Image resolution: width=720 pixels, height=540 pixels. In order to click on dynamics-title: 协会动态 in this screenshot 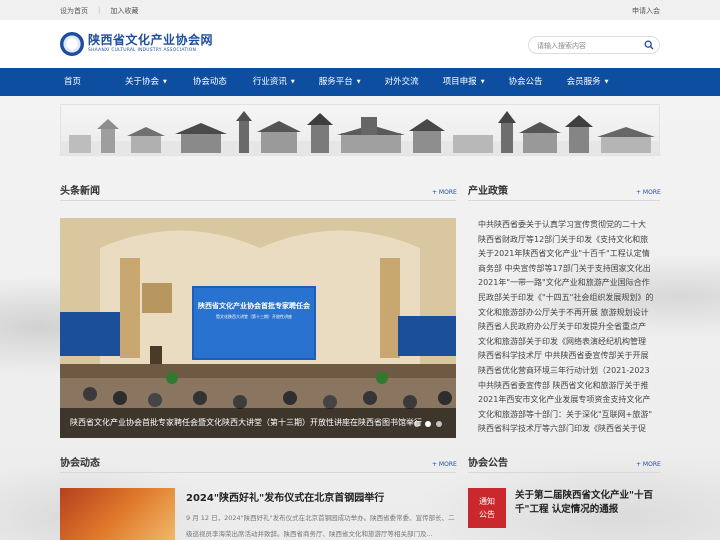, I will do `click(80, 463)`.